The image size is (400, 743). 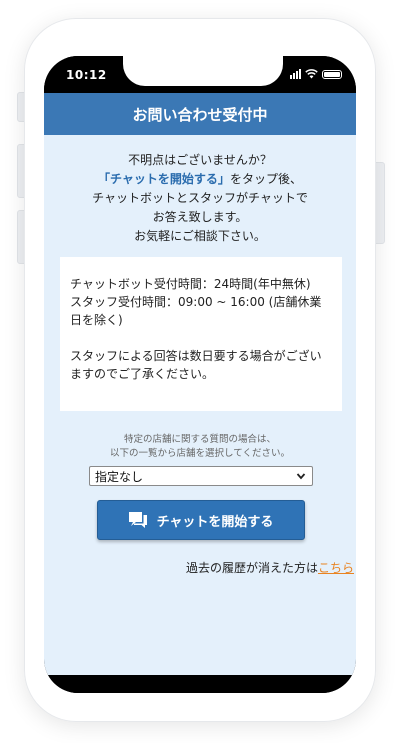 I want to click on chat-bubble-icon, so click(x=137, y=520).